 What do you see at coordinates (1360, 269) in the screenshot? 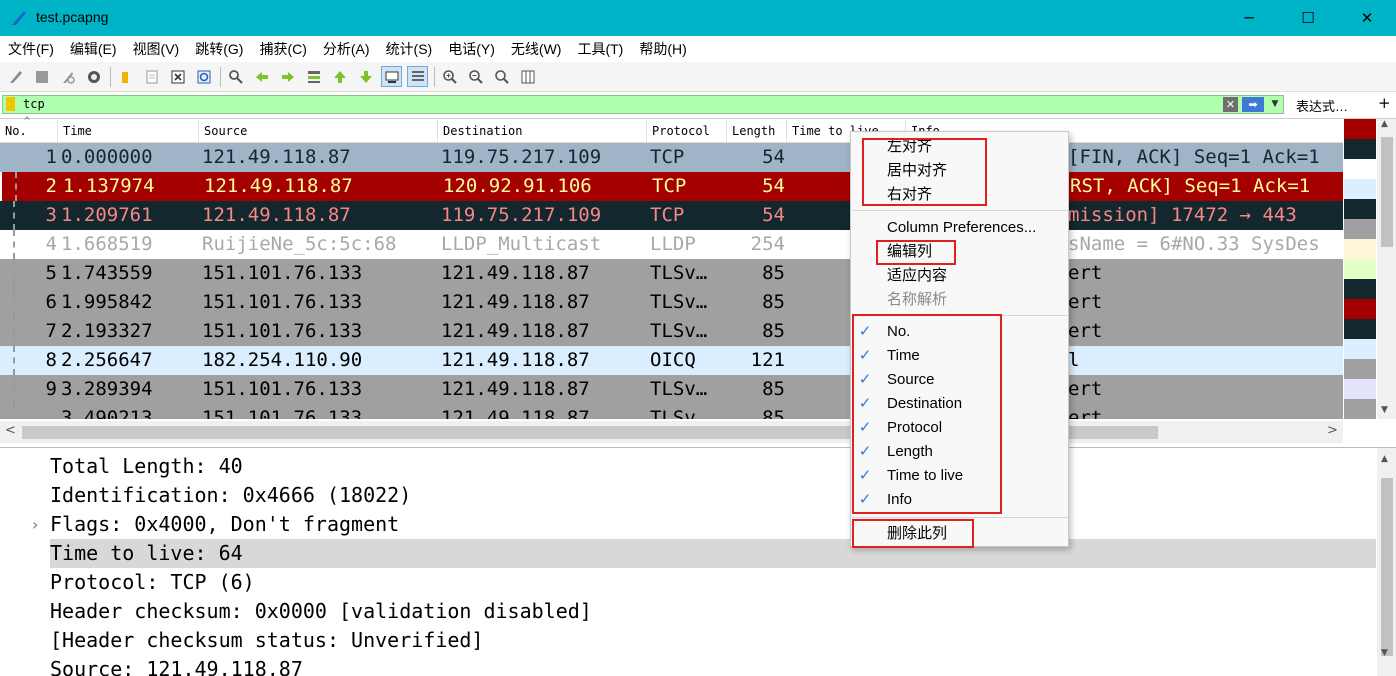
I see `packet-minimap` at bounding box center [1360, 269].